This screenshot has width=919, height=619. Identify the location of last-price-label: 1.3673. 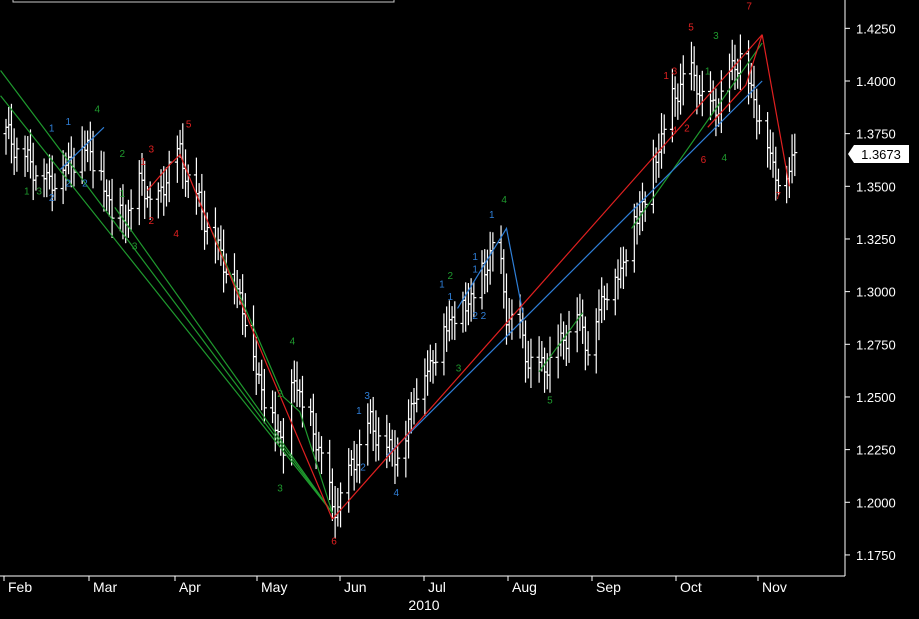
(881, 154).